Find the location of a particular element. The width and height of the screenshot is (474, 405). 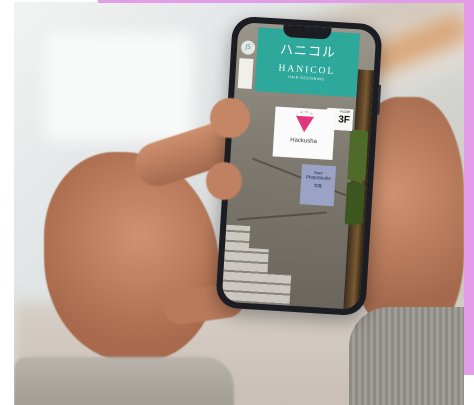

tiled-stairs is located at coordinates (265, 249).